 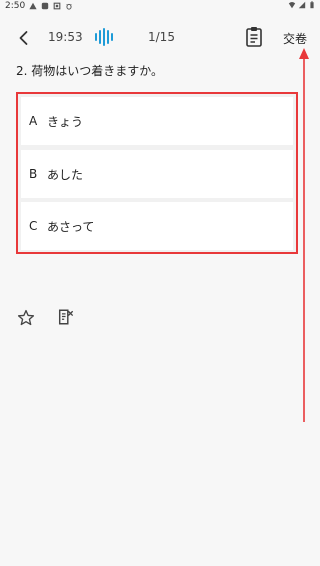 What do you see at coordinates (24, 38) in the screenshot?
I see `chevron-left-icon` at bounding box center [24, 38].